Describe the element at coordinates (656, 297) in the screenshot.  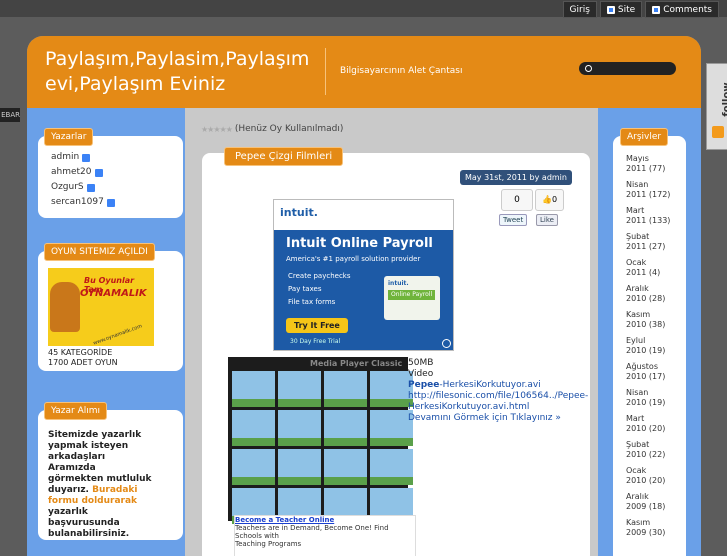
I see `archive-item: Aralık 2010 (28)` at that location.